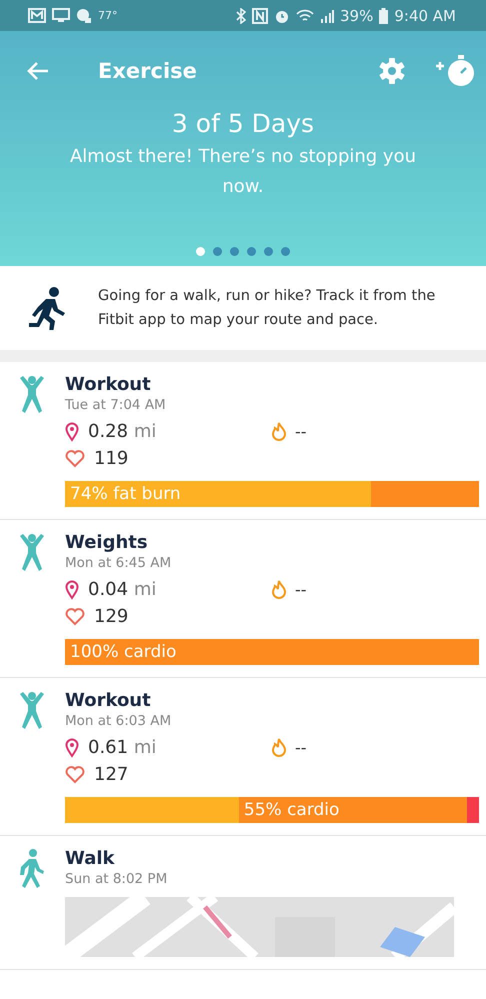  Describe the element at coordinates (267, 308) in the screenshot. I see `tip-text: Going for a walk, run or hike? Track it from the Fitbit app to map your route and pace.` at that location.